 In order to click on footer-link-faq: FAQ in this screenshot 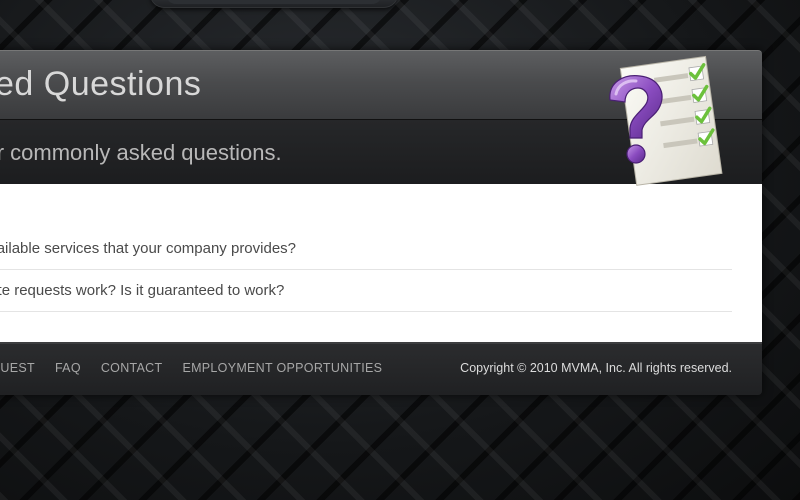, I will do `click(68, 368)`.